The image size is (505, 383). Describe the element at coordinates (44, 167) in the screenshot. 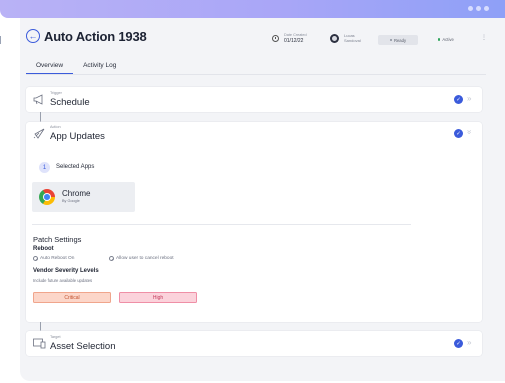

I see `selected-apps-count: 1` at that location.